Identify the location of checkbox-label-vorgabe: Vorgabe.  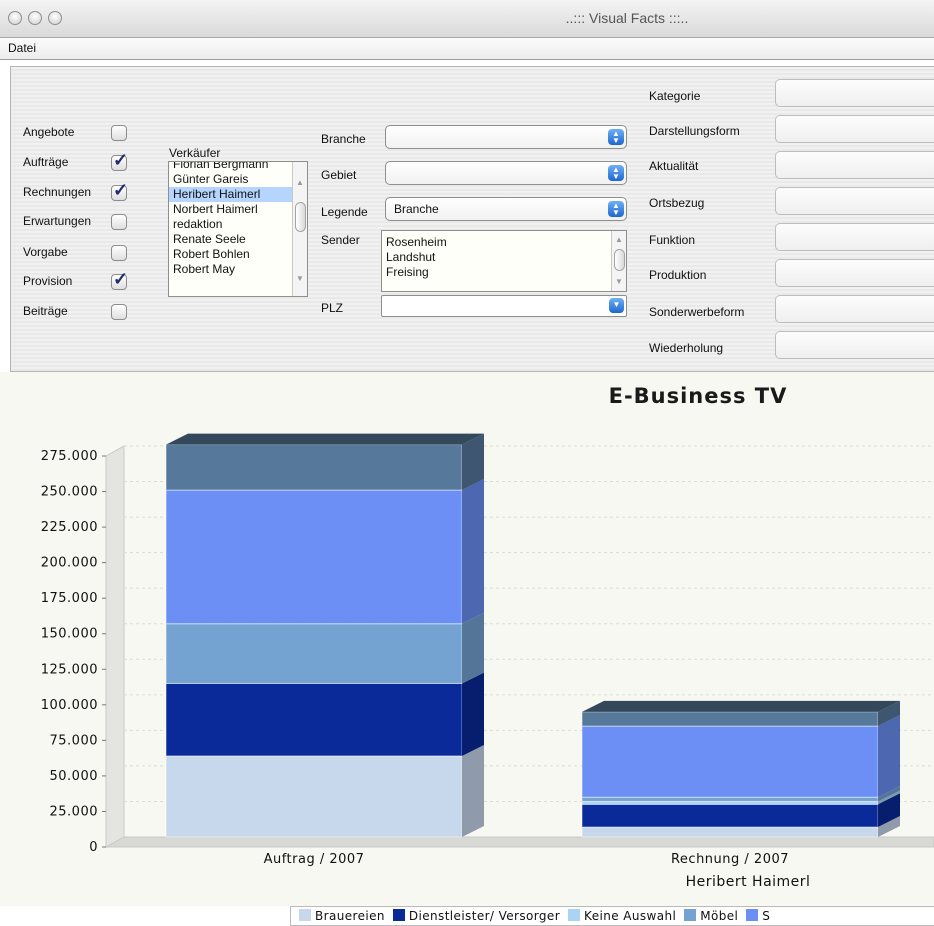
(45, 252).